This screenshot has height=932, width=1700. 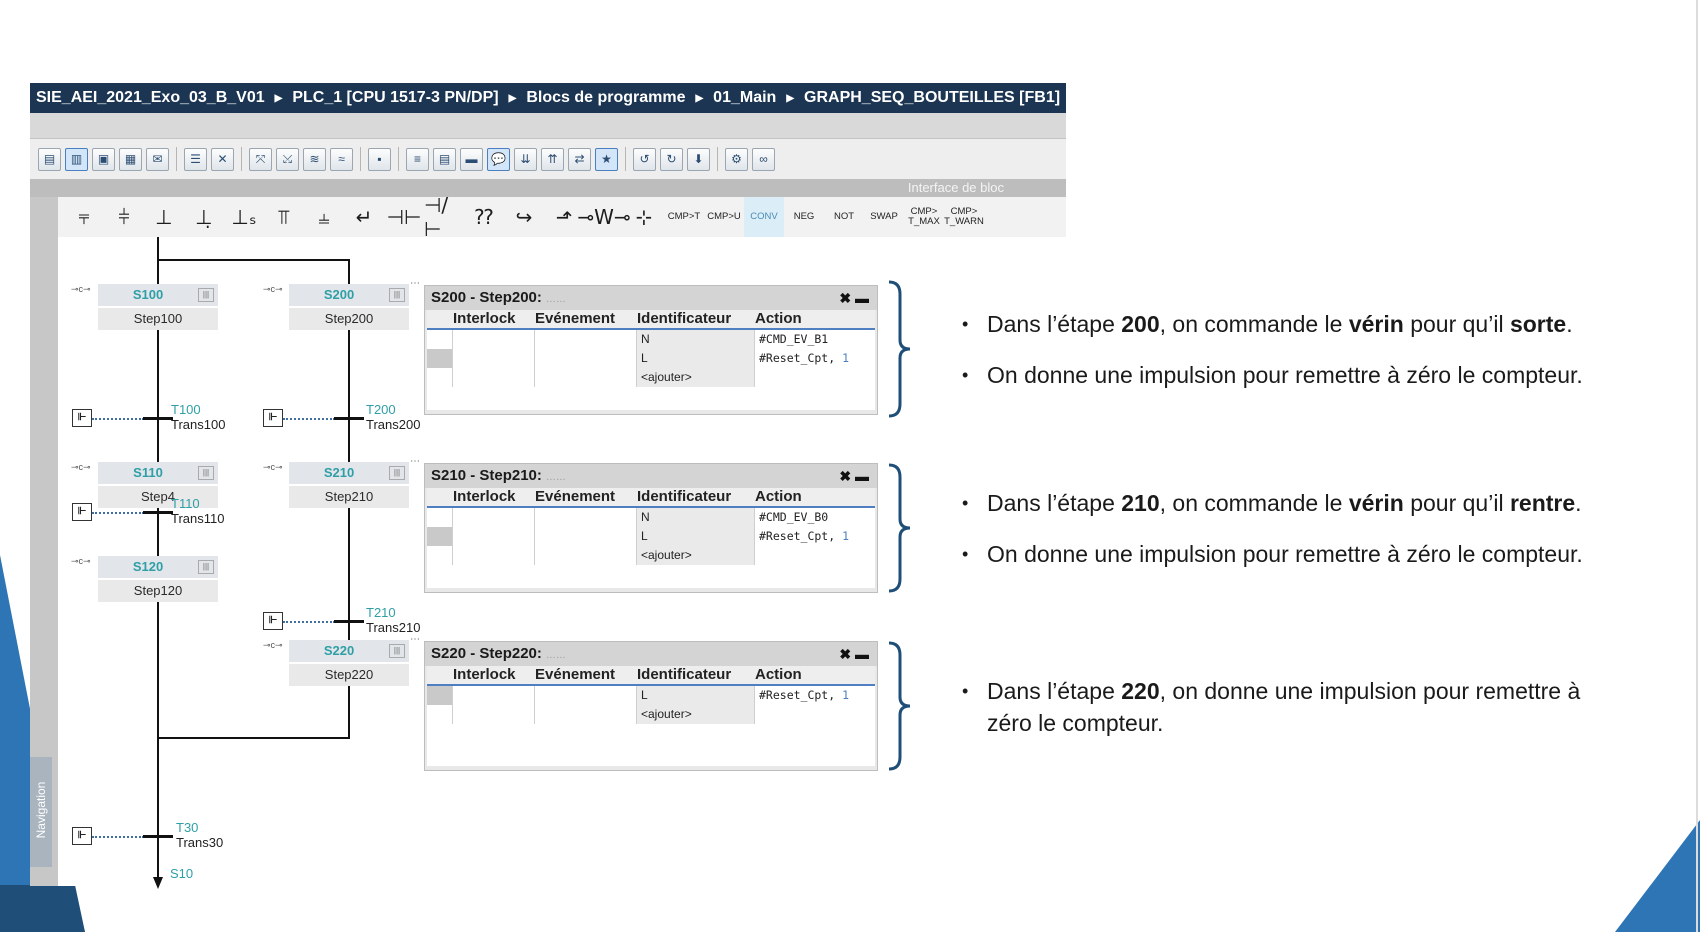 I want to click on navigation-tab: Navigation, so click(x=41, y=812).